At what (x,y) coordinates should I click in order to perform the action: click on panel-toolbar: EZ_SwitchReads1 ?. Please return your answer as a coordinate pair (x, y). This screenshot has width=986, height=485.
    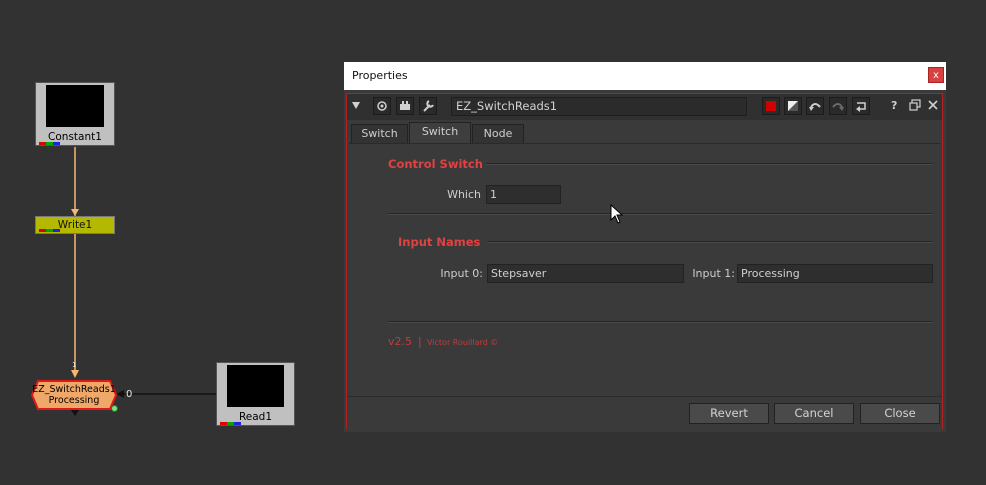
    Looking at the image, I should click on (644, 107).